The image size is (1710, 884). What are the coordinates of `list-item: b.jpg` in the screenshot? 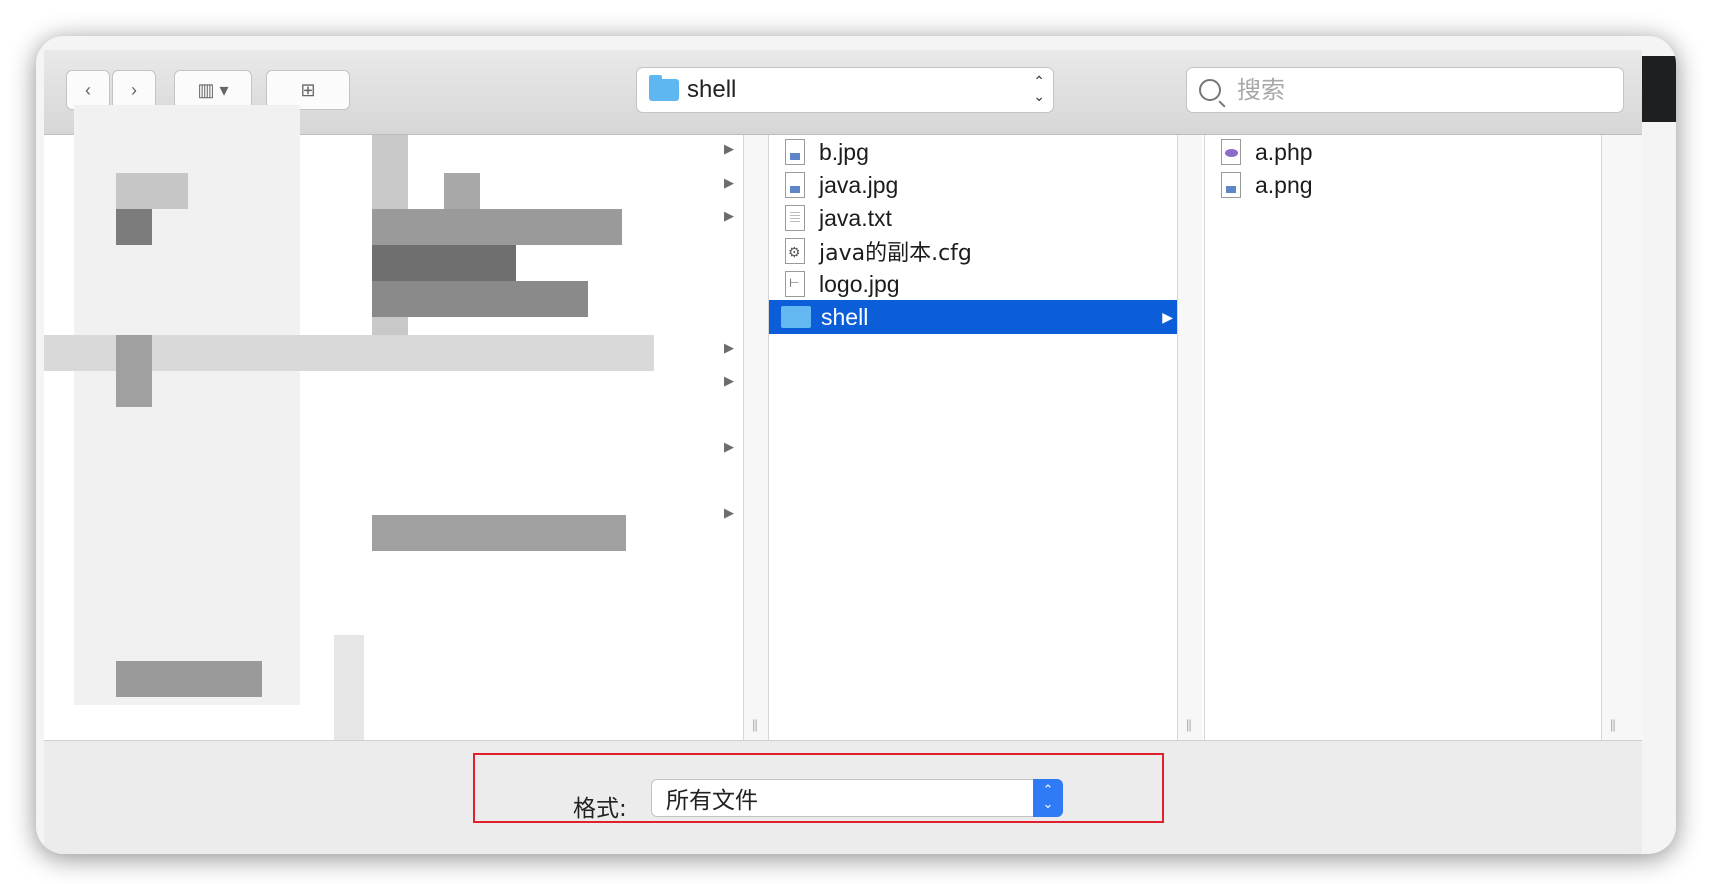 It's located at (973, 152).